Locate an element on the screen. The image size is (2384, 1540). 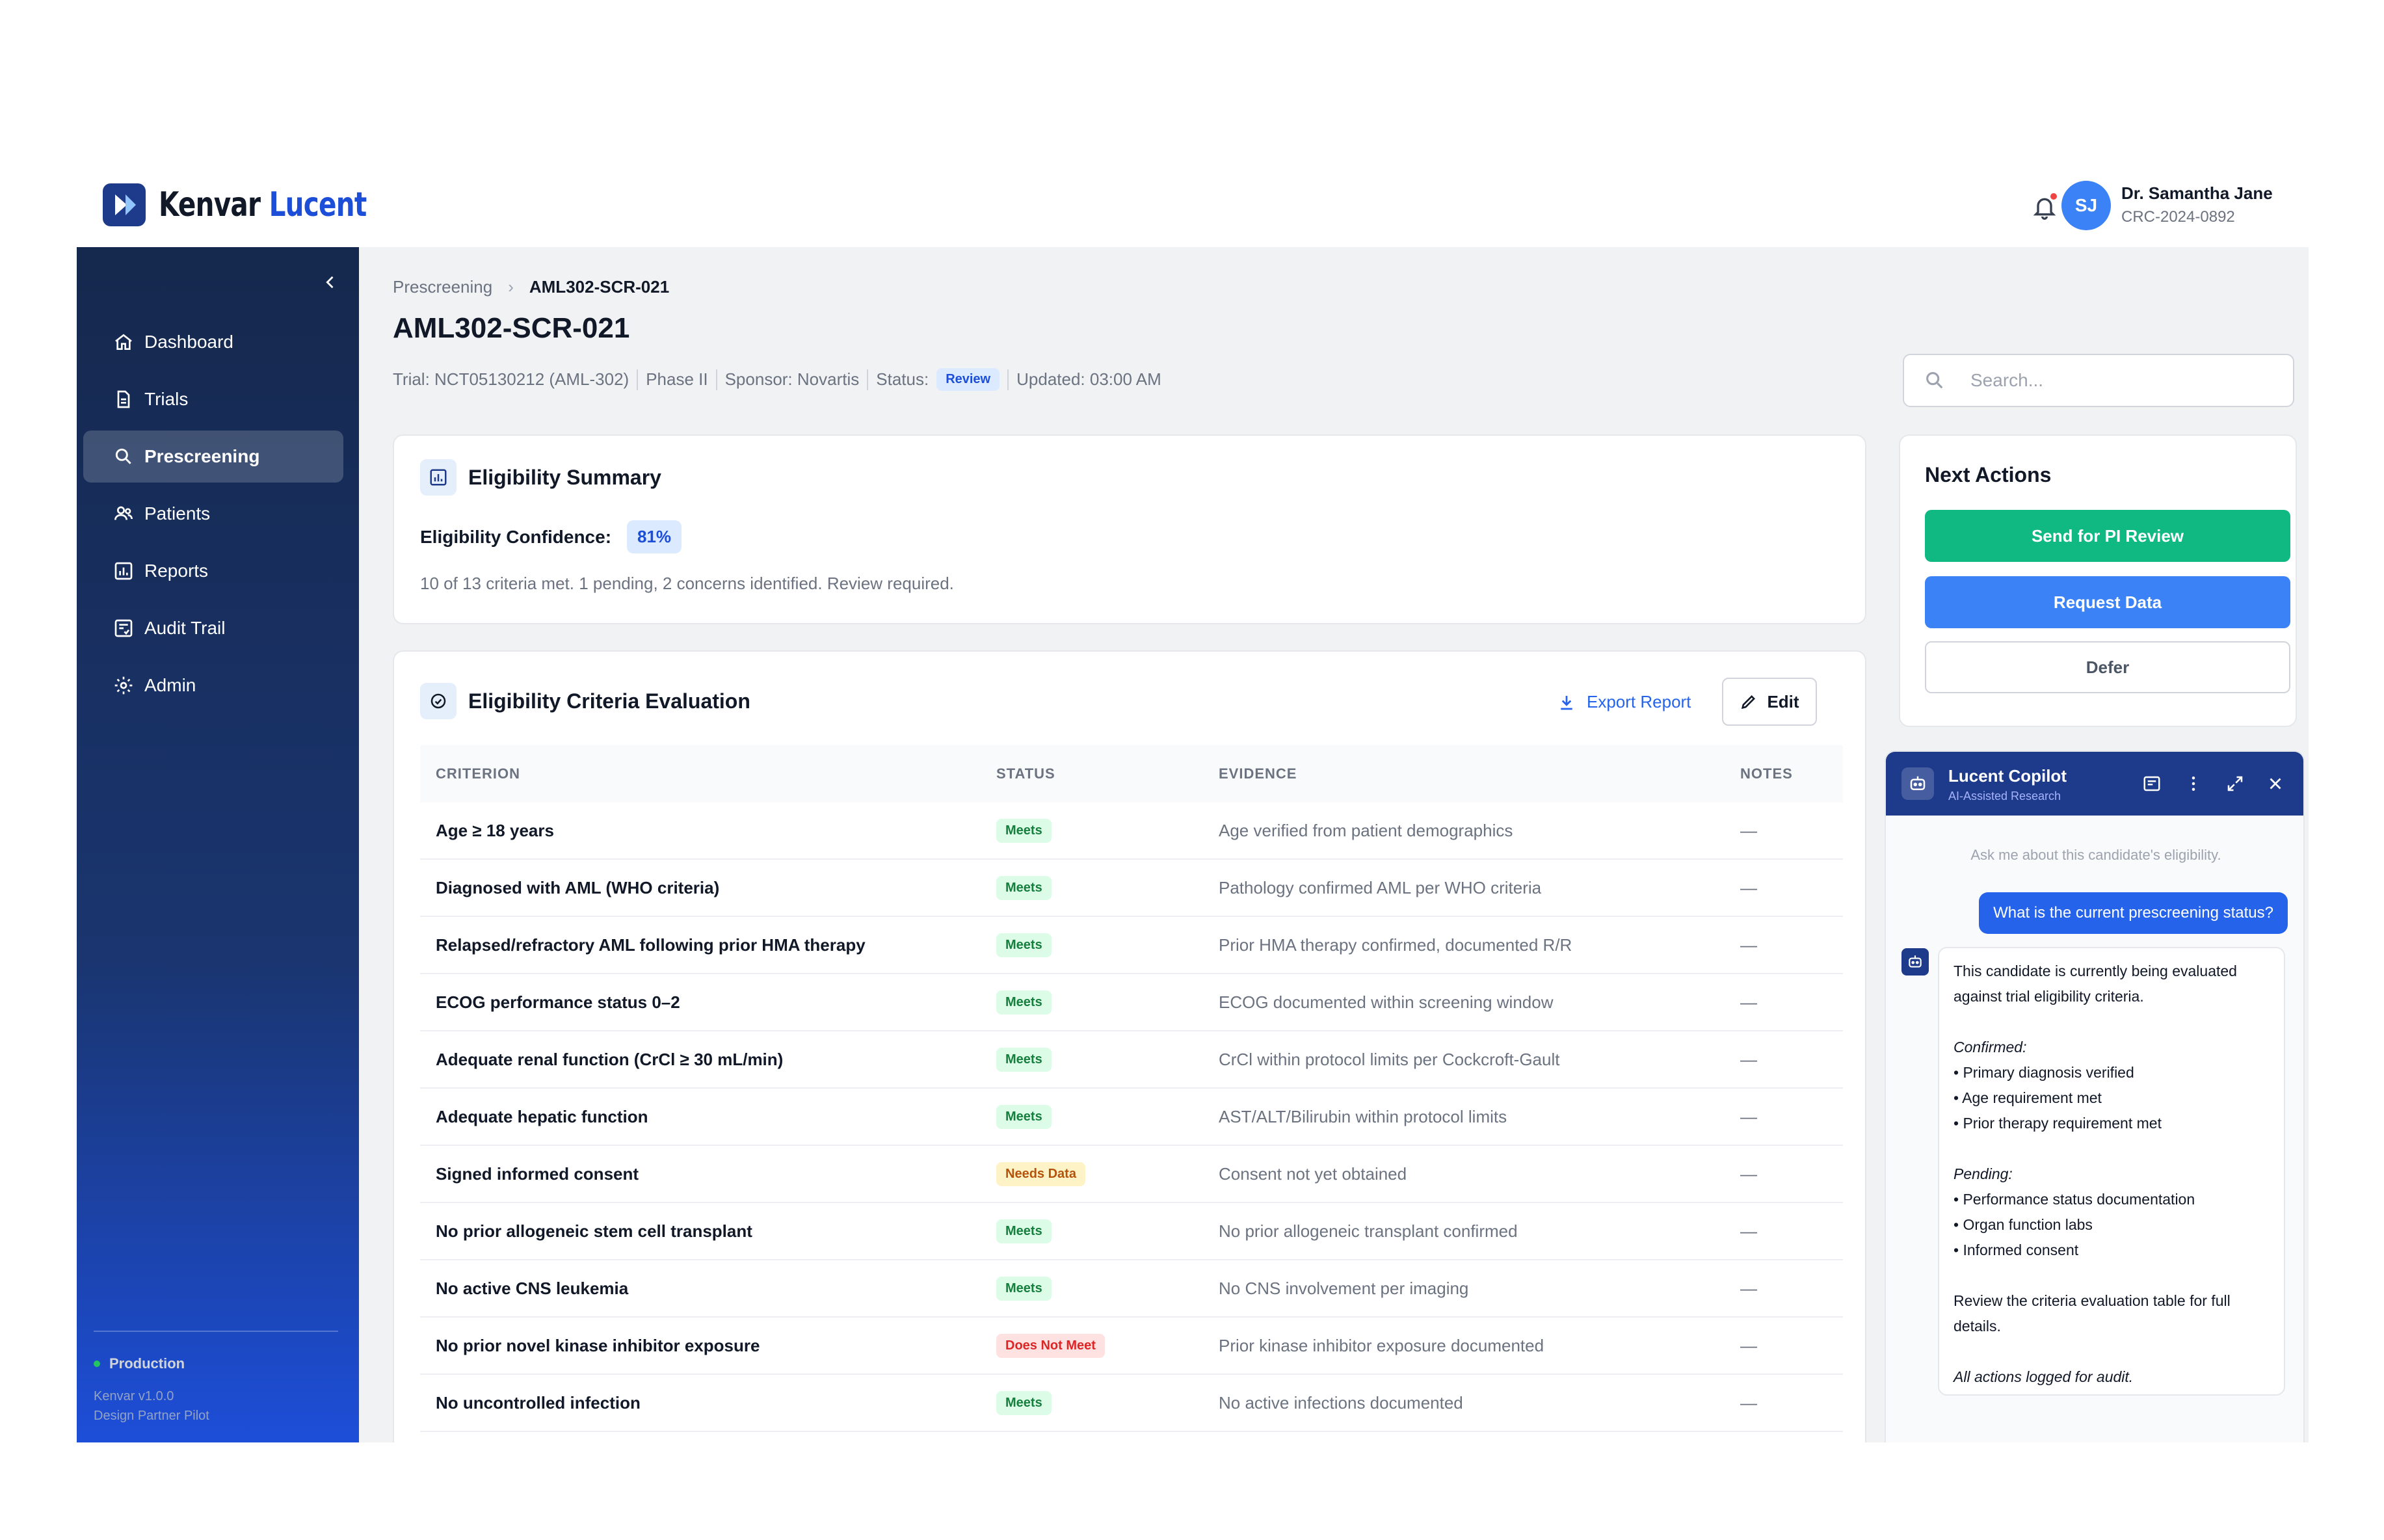
environment-label: Production is located at coordinates (139, 1363).